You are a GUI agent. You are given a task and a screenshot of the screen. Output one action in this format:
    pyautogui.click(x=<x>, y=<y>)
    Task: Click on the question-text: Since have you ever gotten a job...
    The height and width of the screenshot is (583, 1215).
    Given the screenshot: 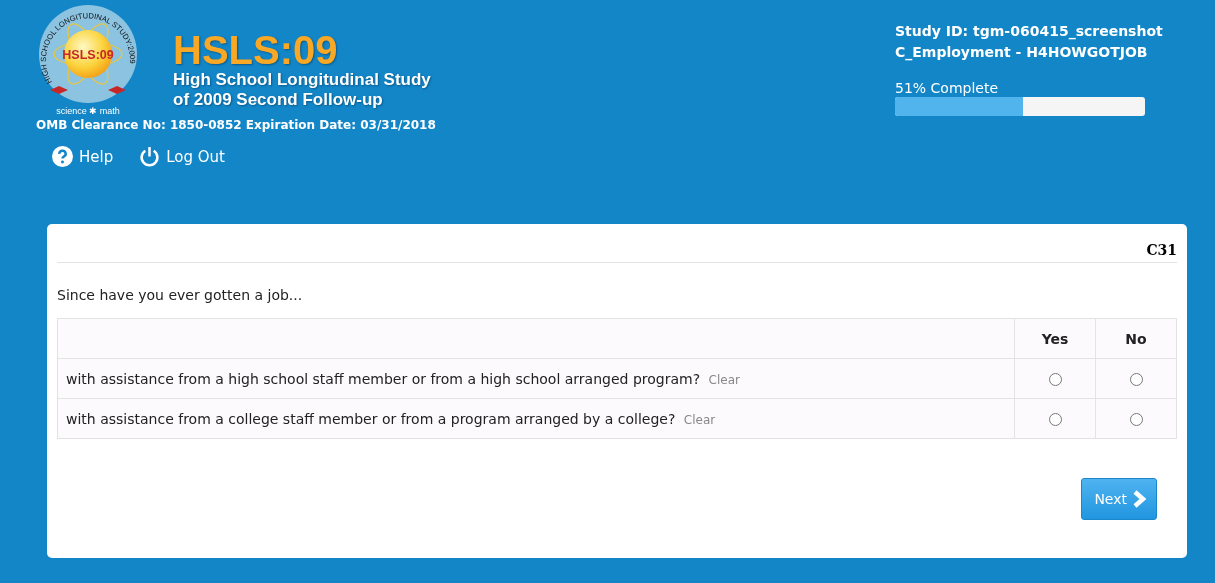 What is the action you would take?
    pyautogui.click(x=180, y=295)
    